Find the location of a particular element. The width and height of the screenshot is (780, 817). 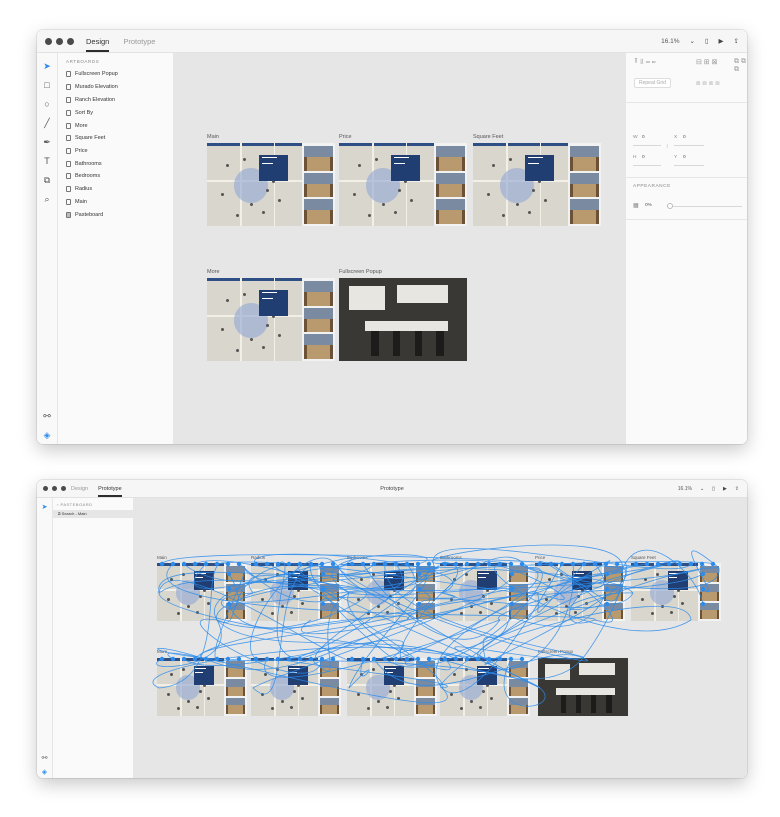

artboard-label-main: Main is located at coordinates (213, 137).